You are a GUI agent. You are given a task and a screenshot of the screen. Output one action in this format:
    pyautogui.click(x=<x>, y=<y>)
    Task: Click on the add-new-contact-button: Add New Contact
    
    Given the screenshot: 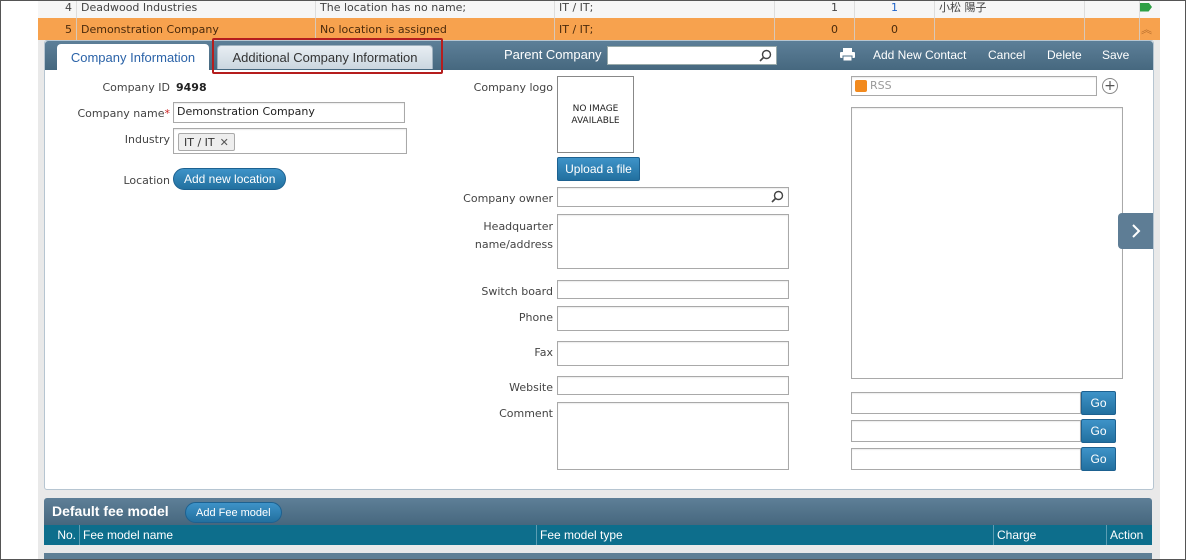 What is the action you would take?
    pyautogui.click(x=919, y=55)
    